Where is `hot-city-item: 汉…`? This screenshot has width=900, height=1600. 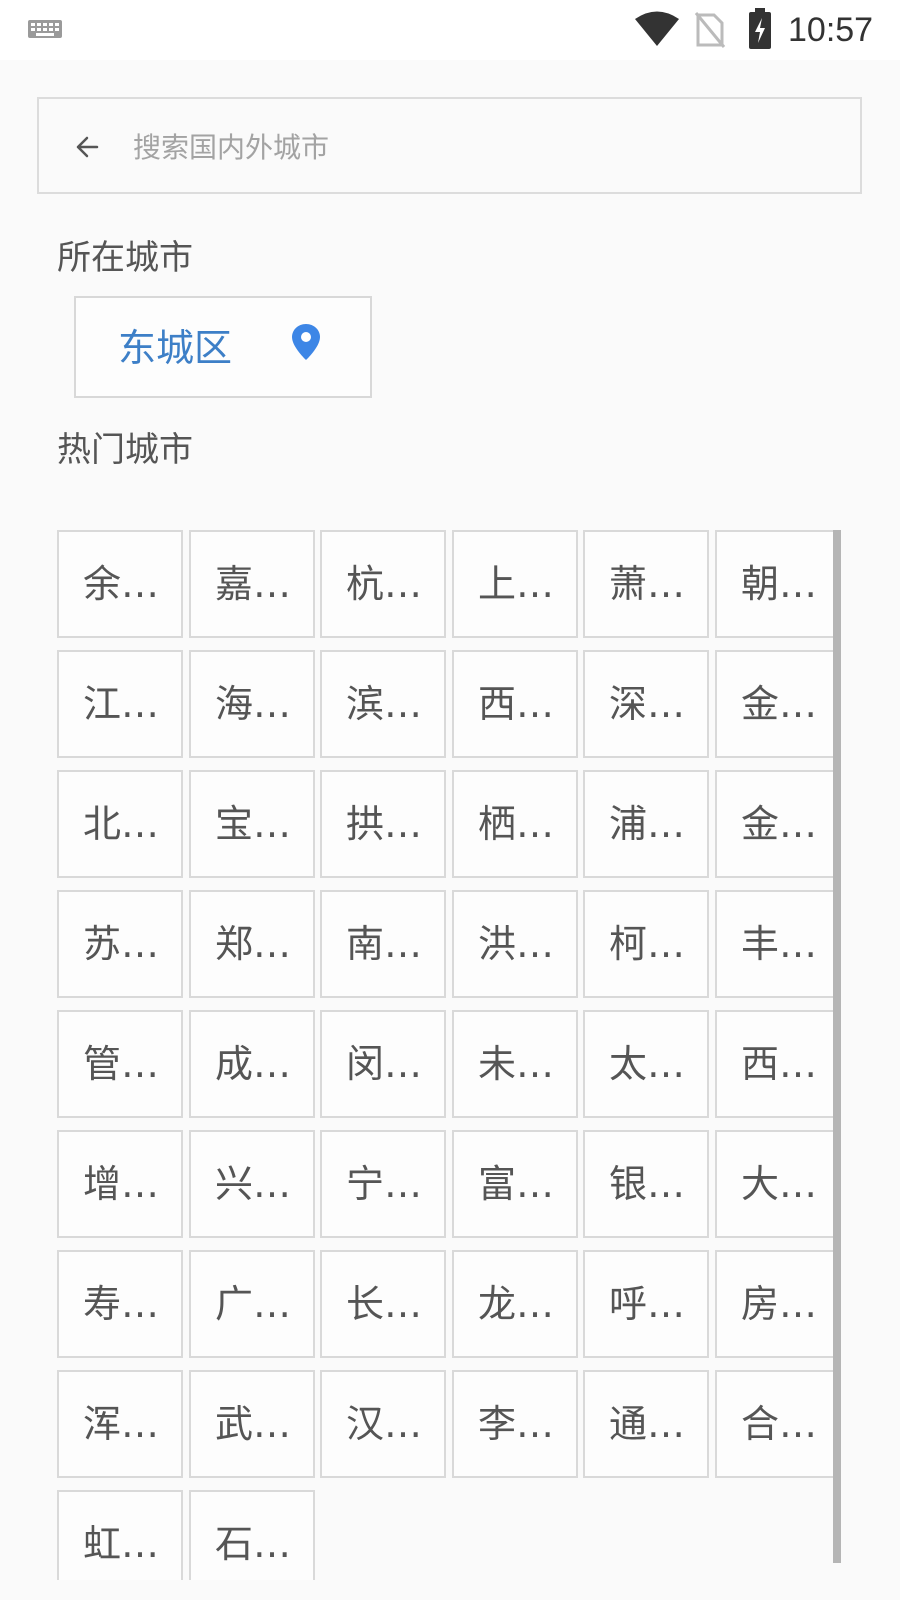 hot-city-item: 汉… is located at coordinates (383, 1424).